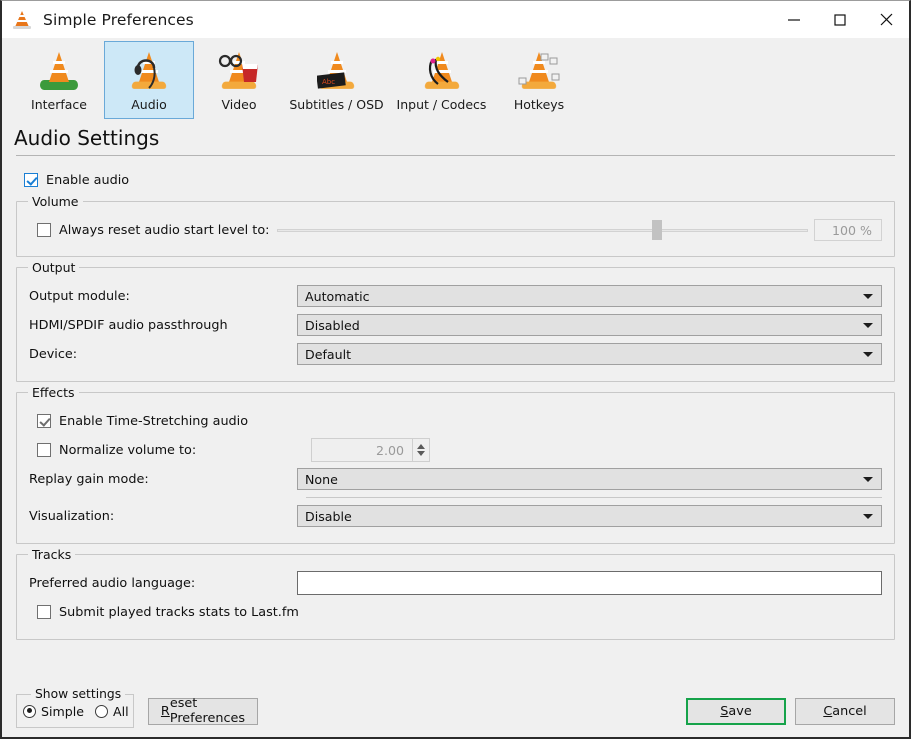 The width and height of the screenshot is (911, 739). I want to click on tab-video: Video, so click(239, 80).